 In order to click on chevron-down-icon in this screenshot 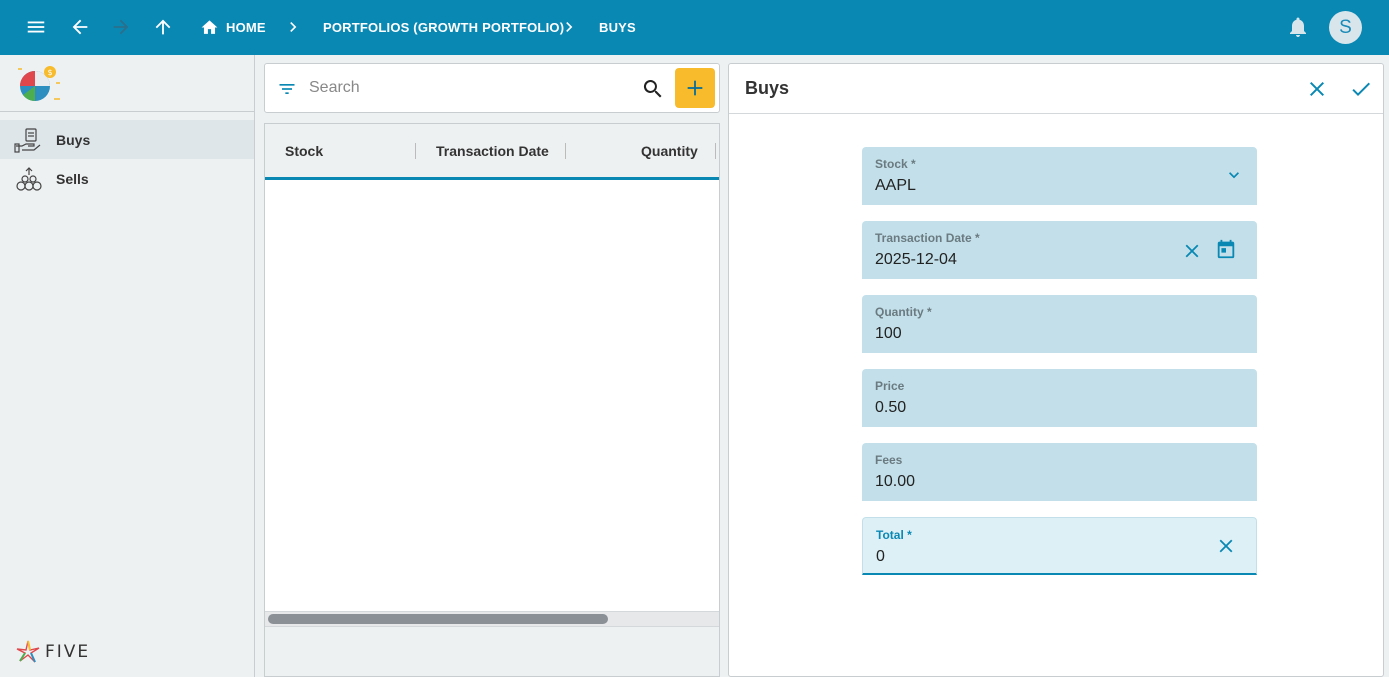, I will do `click(1234, 175)`.